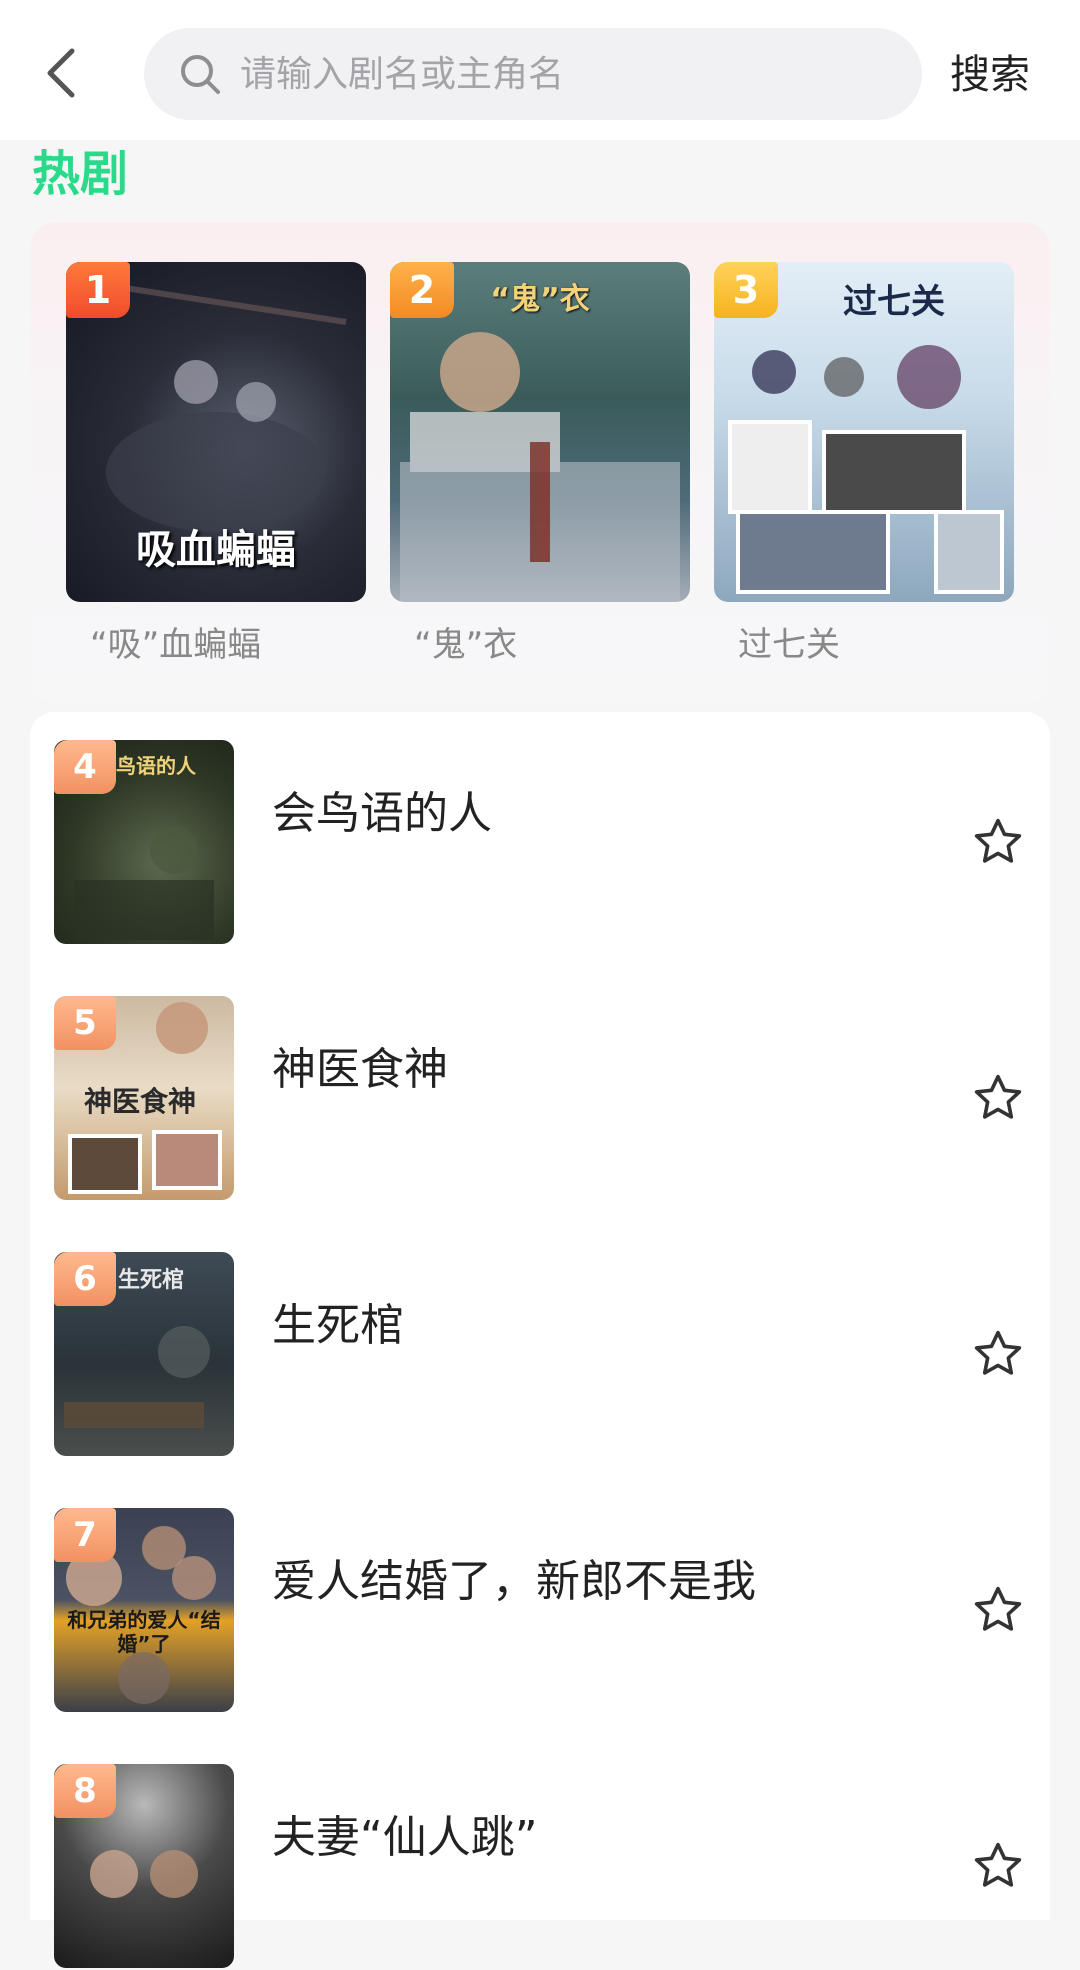  Describe the element at coordinates (85, 767) in the screenshot. I see `rank-badge: 4` at that location.